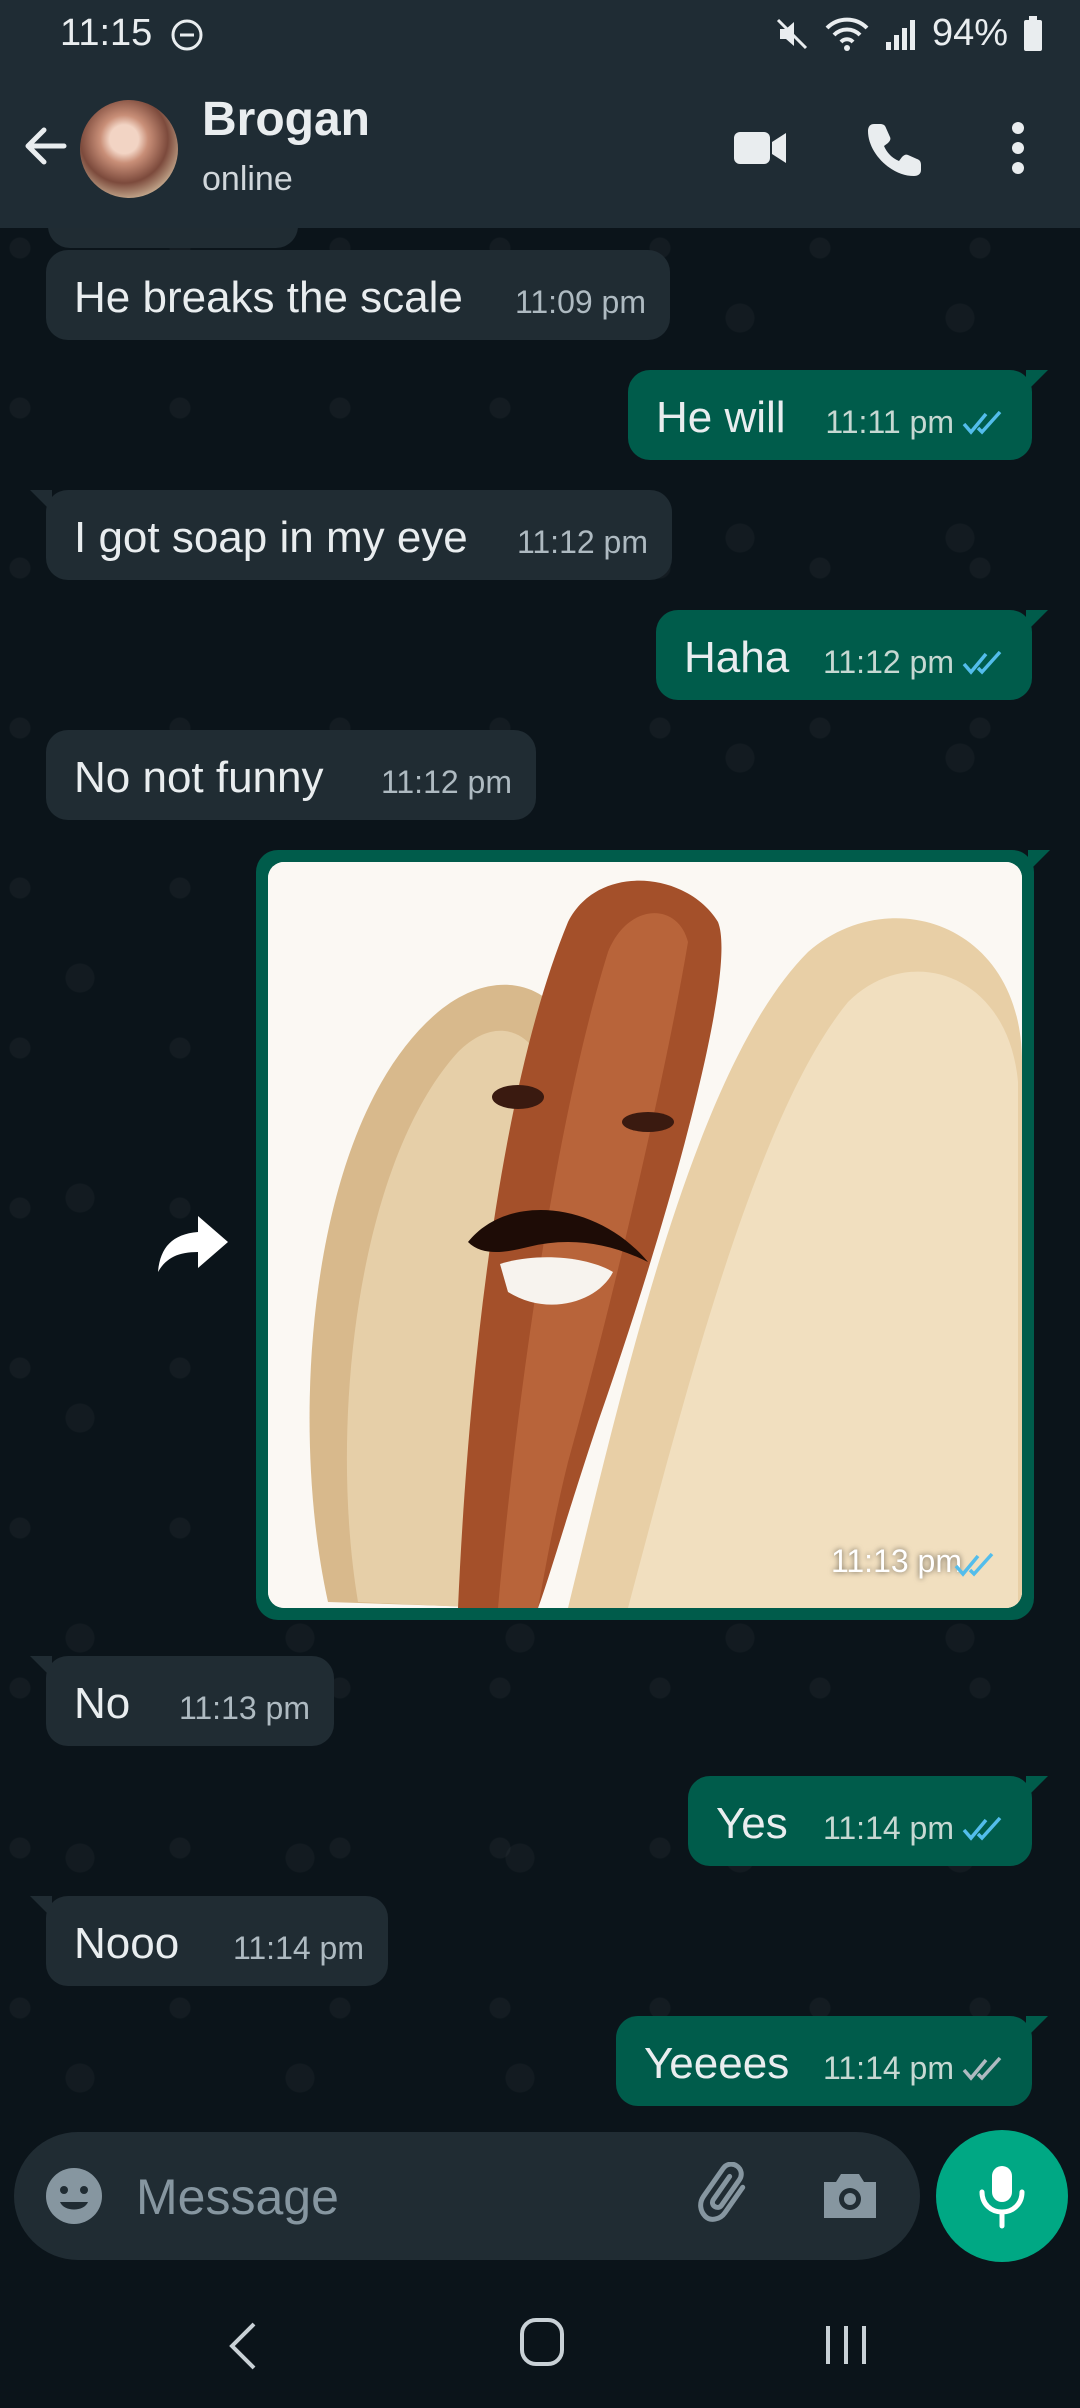 This screenshot has height=2408, width=1080. I want to click on delivered-ticks-icon, so click(982, 2068).